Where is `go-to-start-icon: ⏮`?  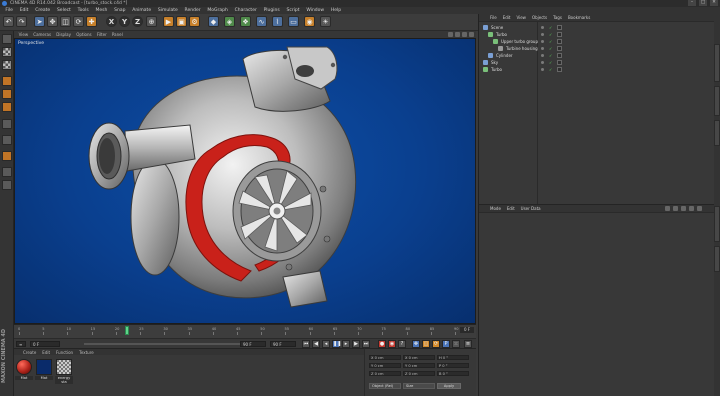
go-to-start-icon: ⏮ is located at coordinates (306, 344).